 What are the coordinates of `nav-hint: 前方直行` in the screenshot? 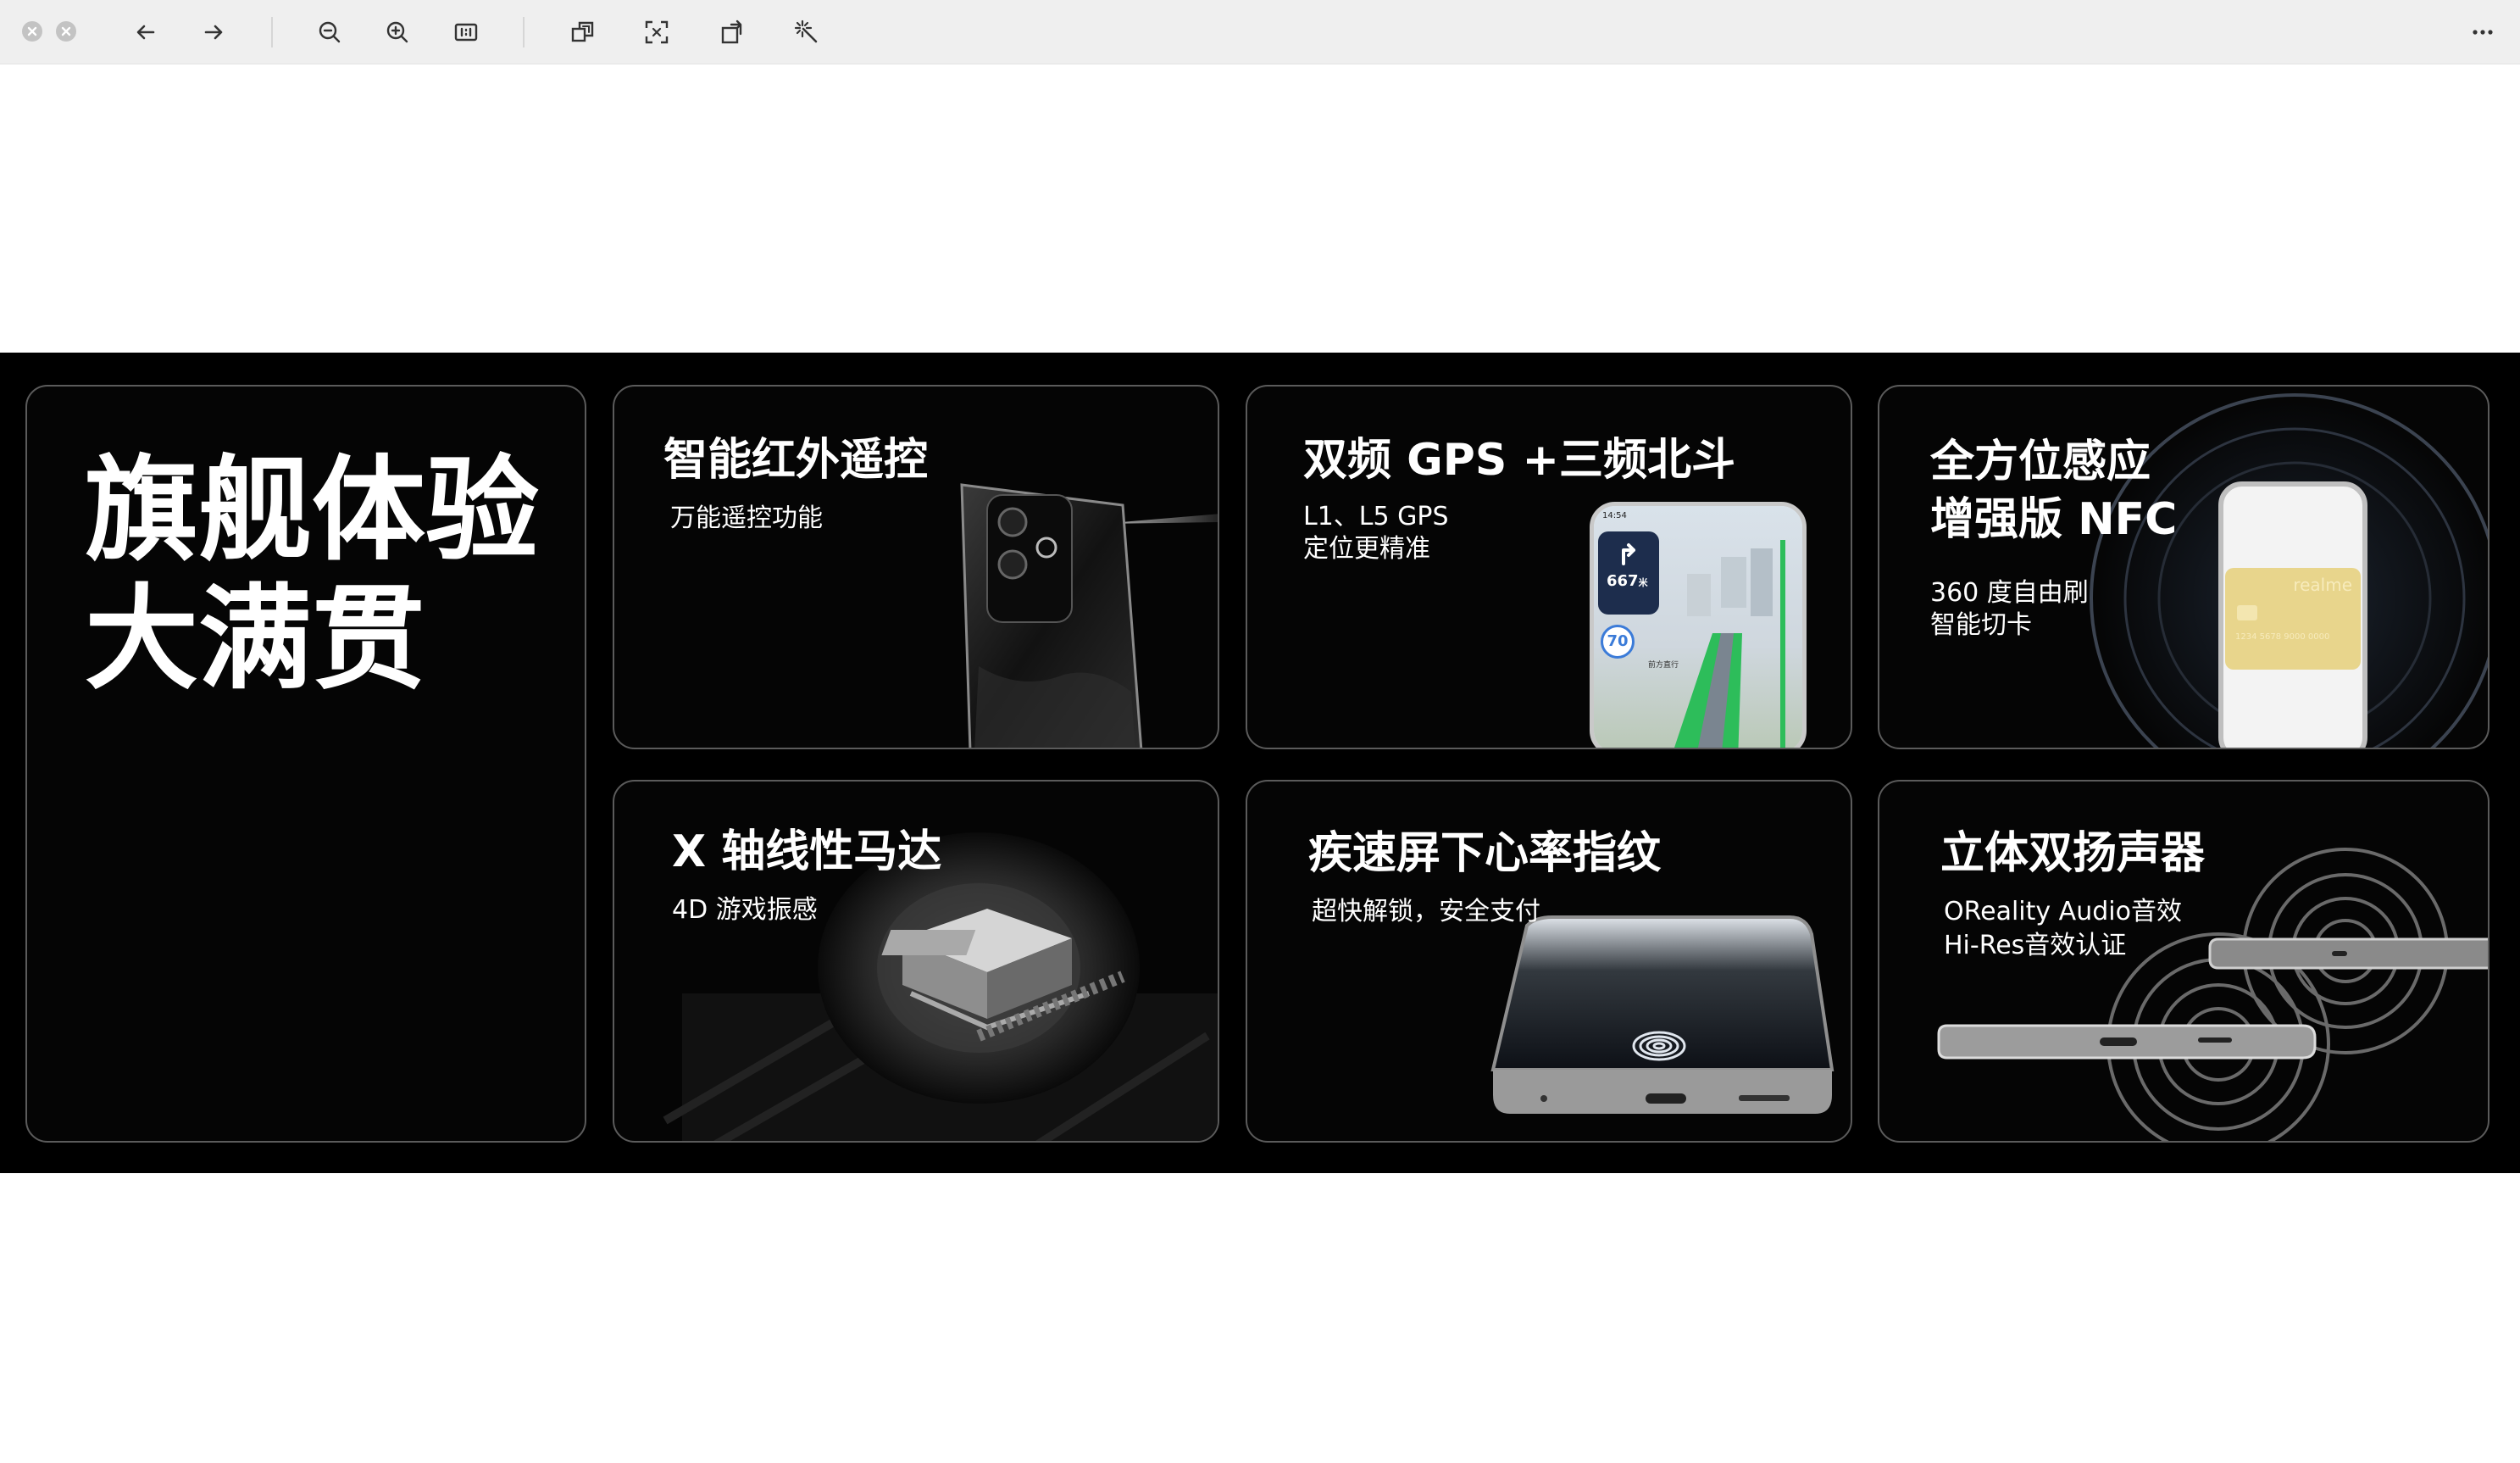 It's located at (1664, 666).